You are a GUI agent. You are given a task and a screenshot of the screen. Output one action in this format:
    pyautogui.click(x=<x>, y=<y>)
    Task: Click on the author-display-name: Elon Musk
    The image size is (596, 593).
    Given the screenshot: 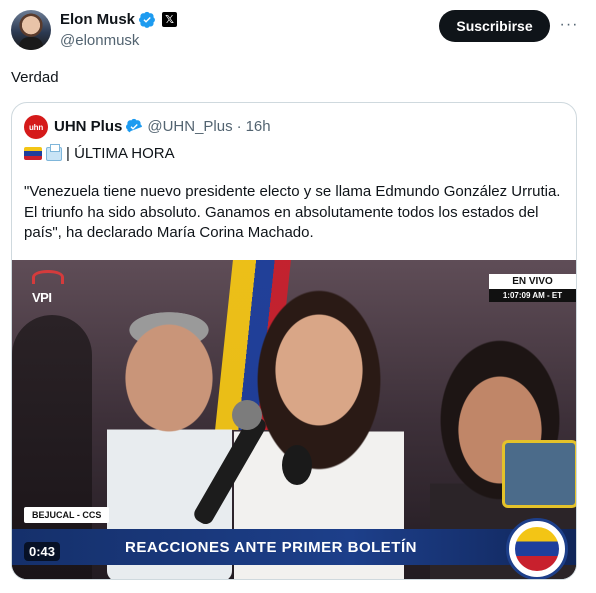 What is the action you would take?
    pyautogui.click(x=97, y=19)
    